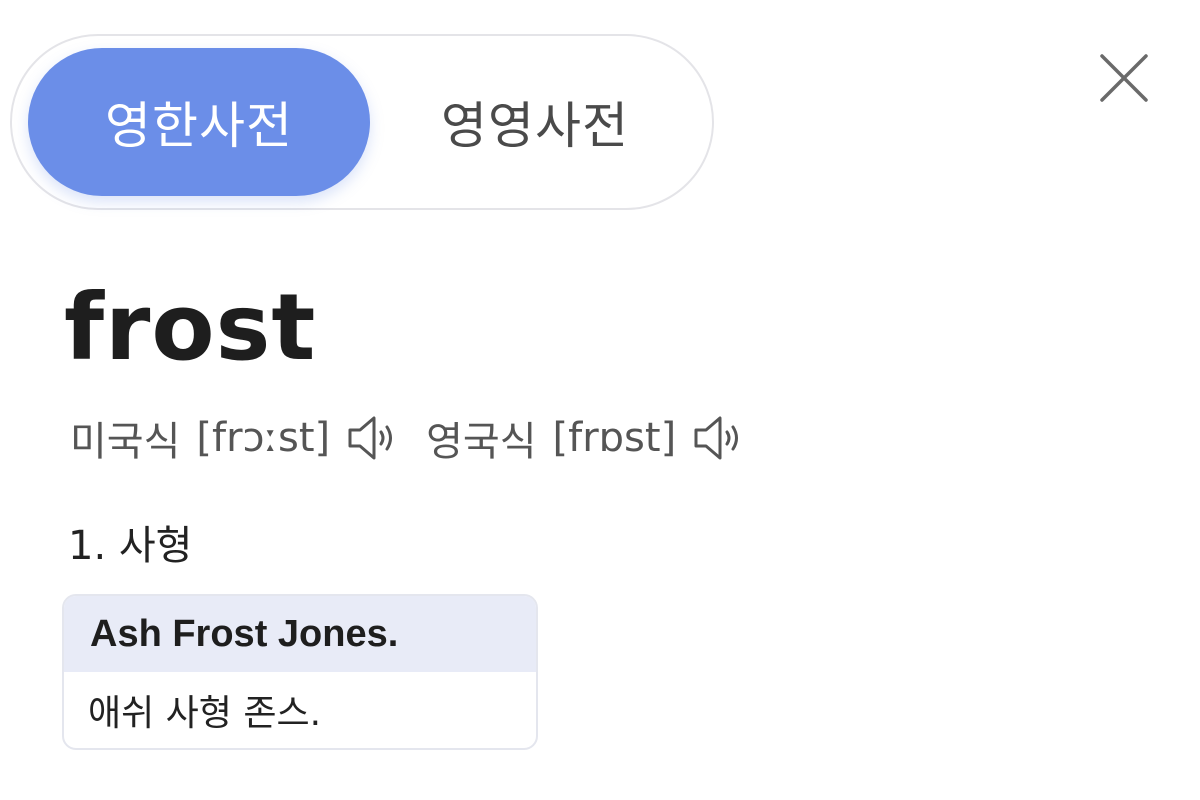 The height and width of the screenshot is (800, 1200). What do you see at coordinates (125, 442) in the screenshot?
I see `pronunciation-label-us: 미국식` at bounding box center [125, 442].